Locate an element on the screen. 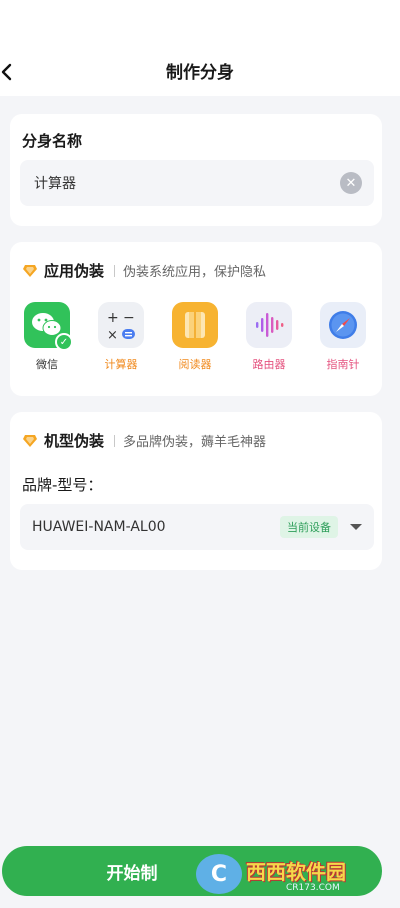  current-device-badge: 当前设备 is located at coordinates (309, 527).